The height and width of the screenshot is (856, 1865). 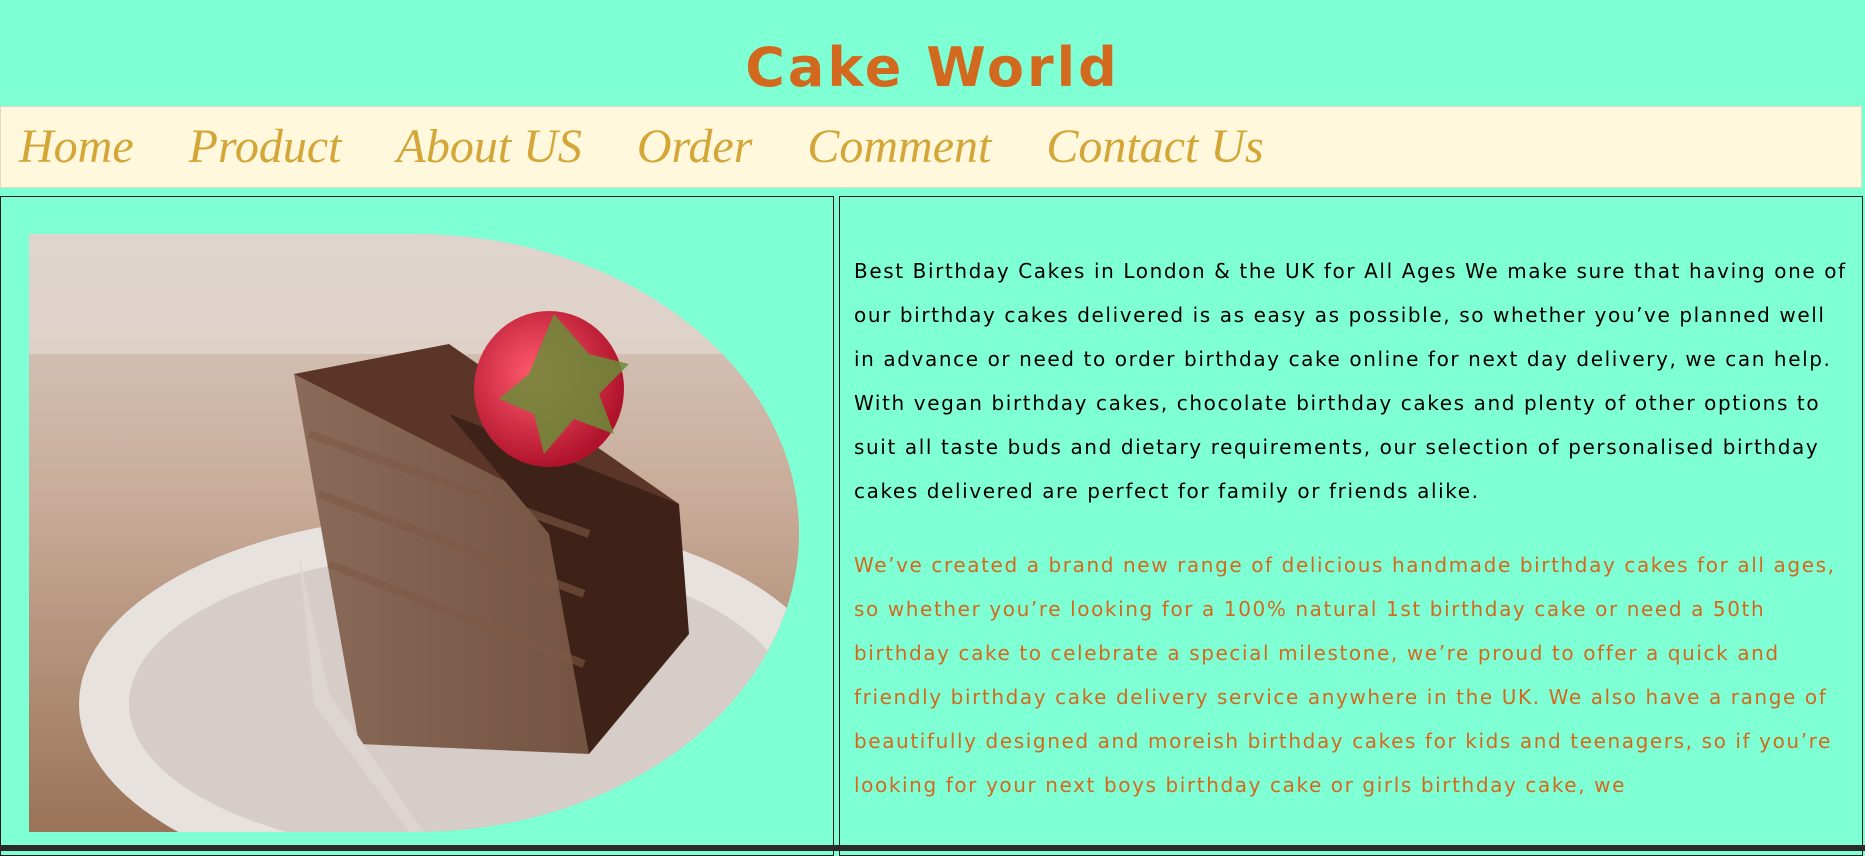 What do you see at coordinates (899, 147) in the screenshot?
I see `nav-comment: Comment` at bounding box center [899, 147].